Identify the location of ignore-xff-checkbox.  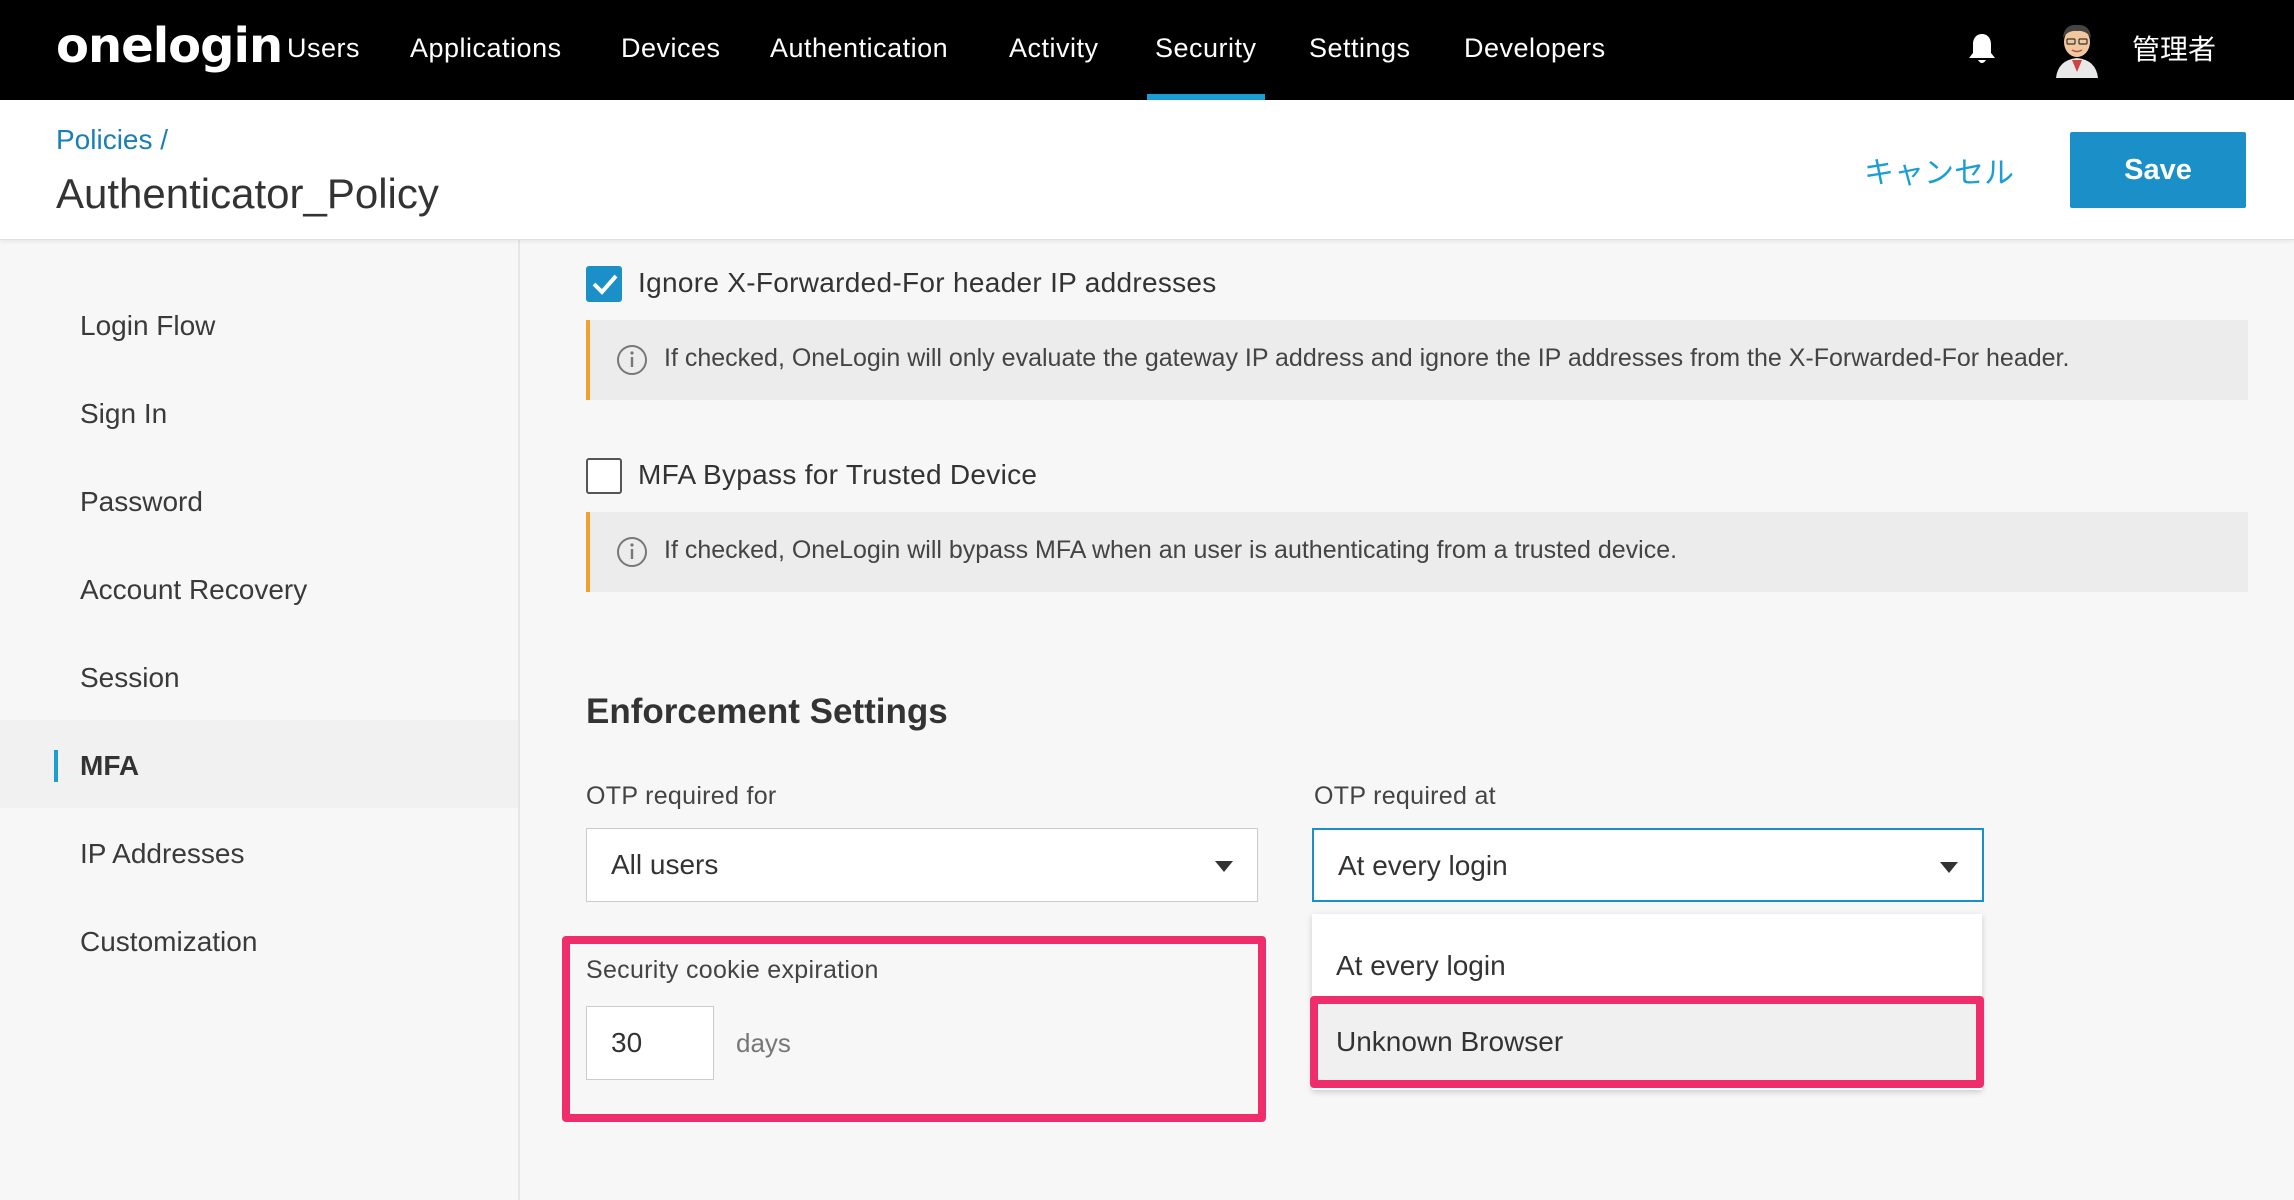
(604, 284).